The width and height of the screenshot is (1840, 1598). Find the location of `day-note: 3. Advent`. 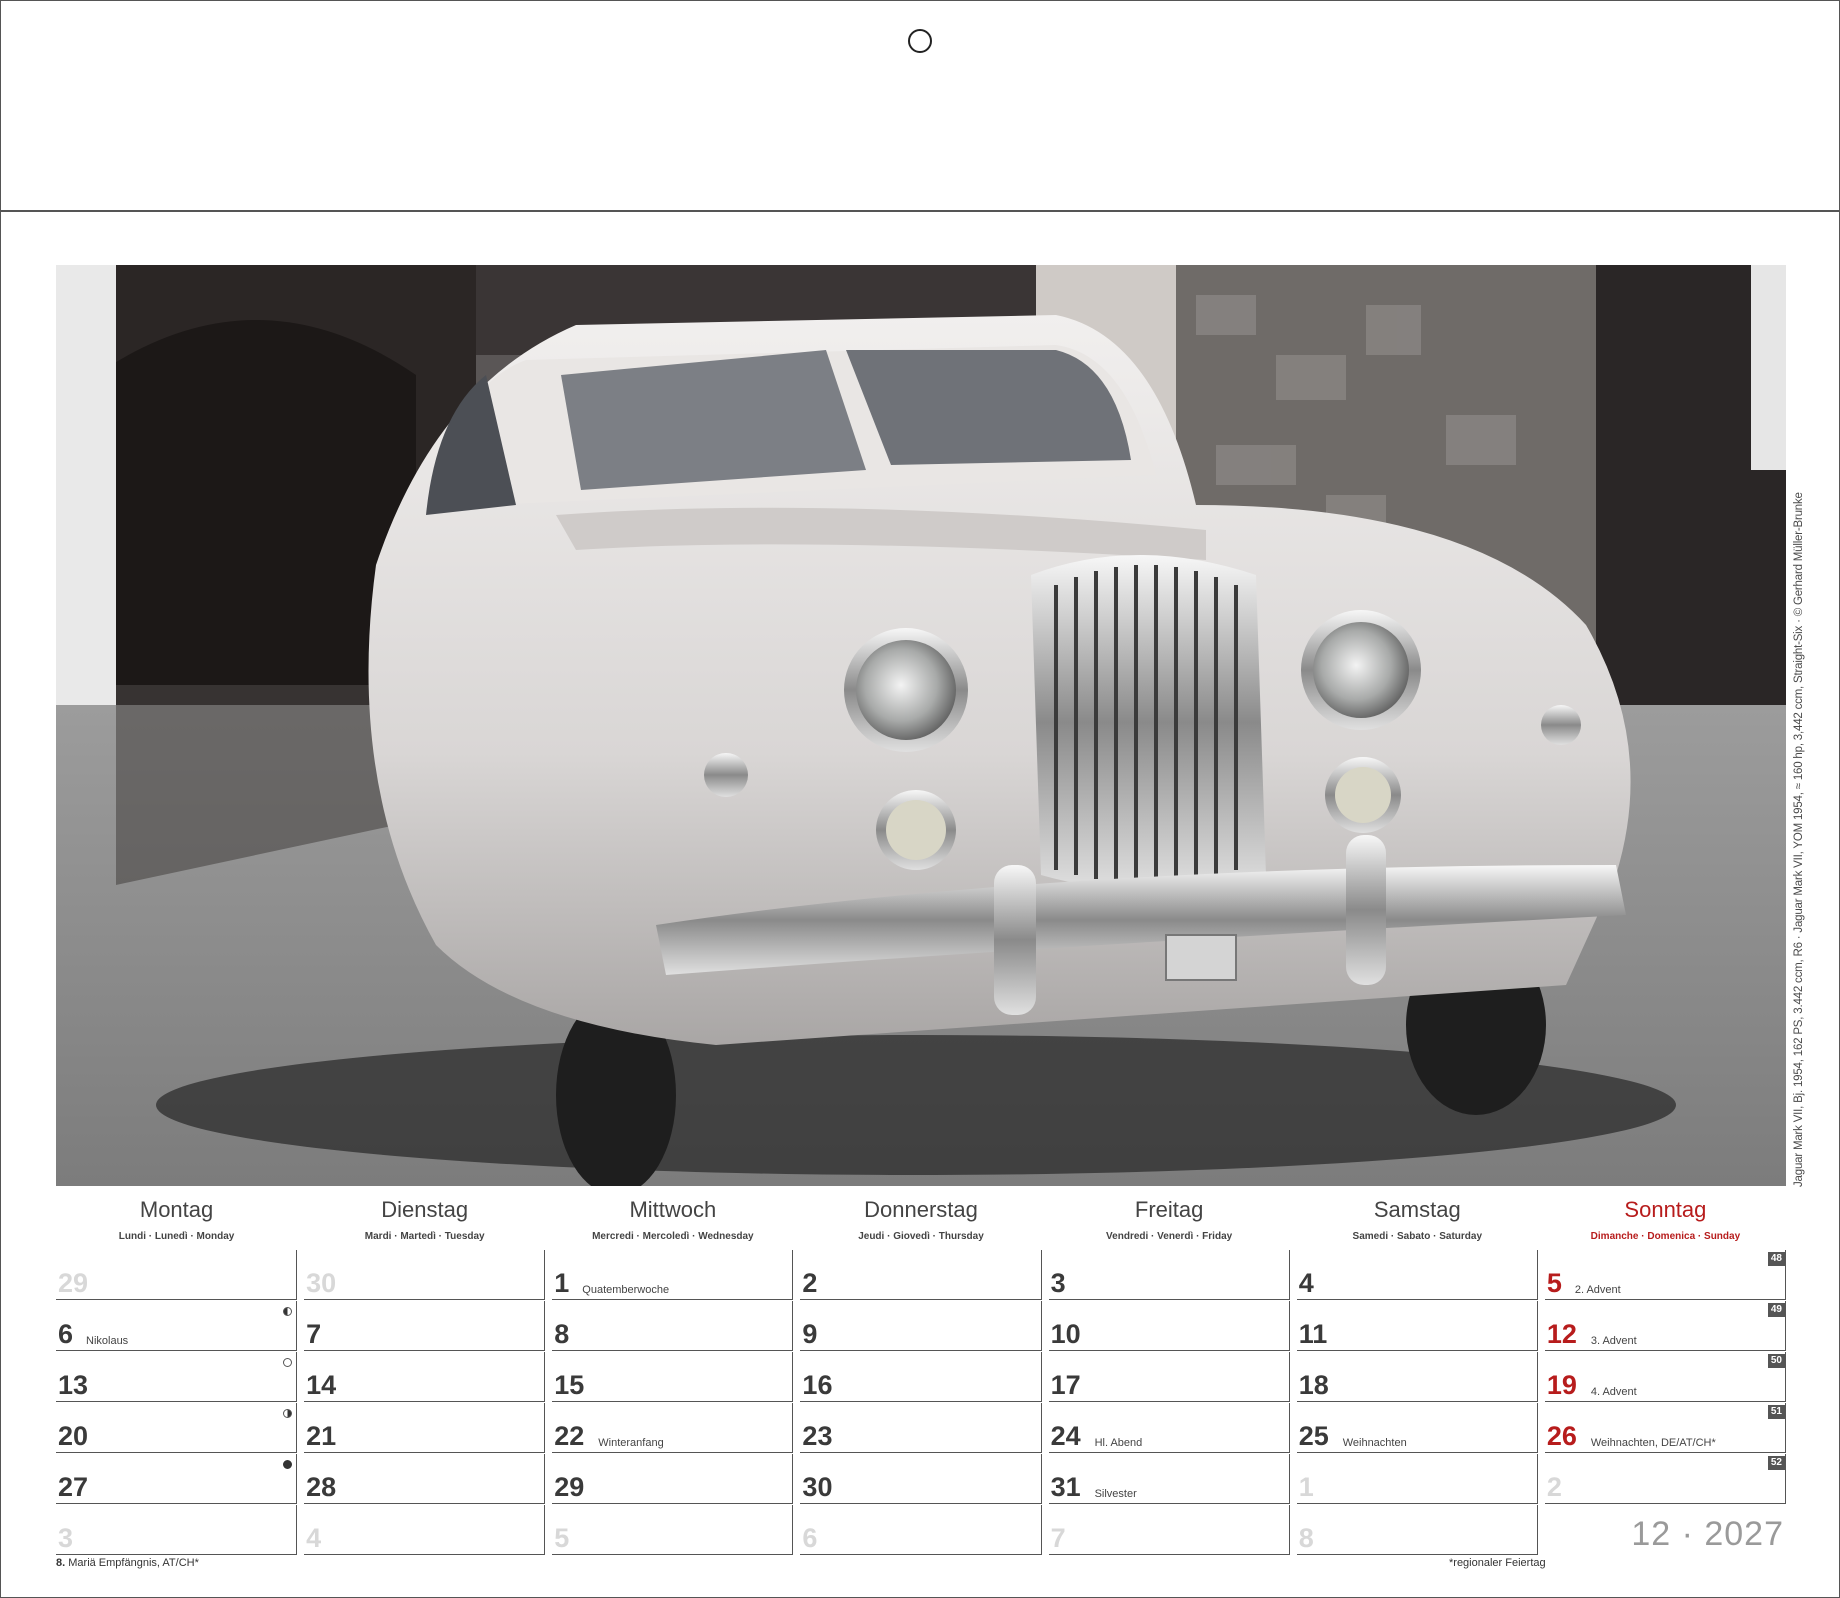

day-note: 3. Advent is located at coordinates (1613, 1341).